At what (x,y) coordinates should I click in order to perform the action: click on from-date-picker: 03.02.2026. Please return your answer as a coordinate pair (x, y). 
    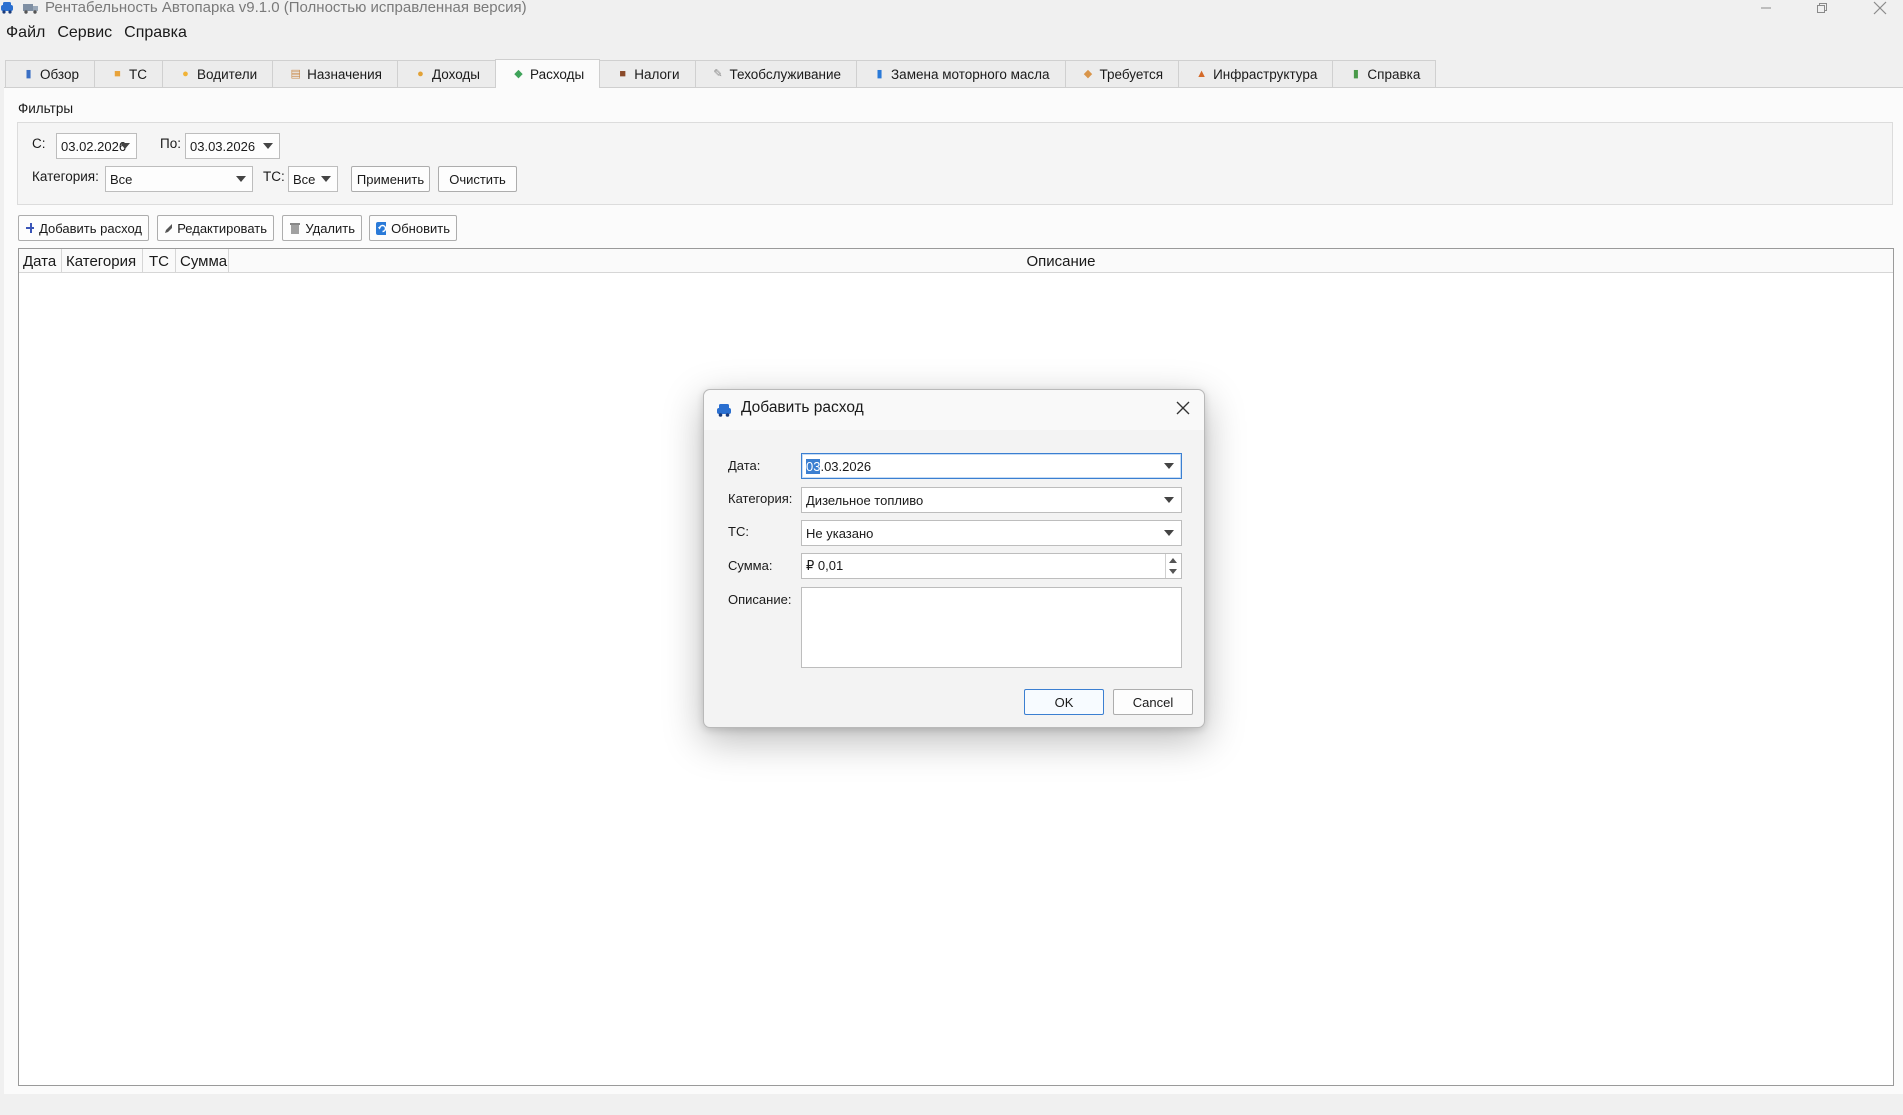
    Looking at the image, I should click on (96, 146).